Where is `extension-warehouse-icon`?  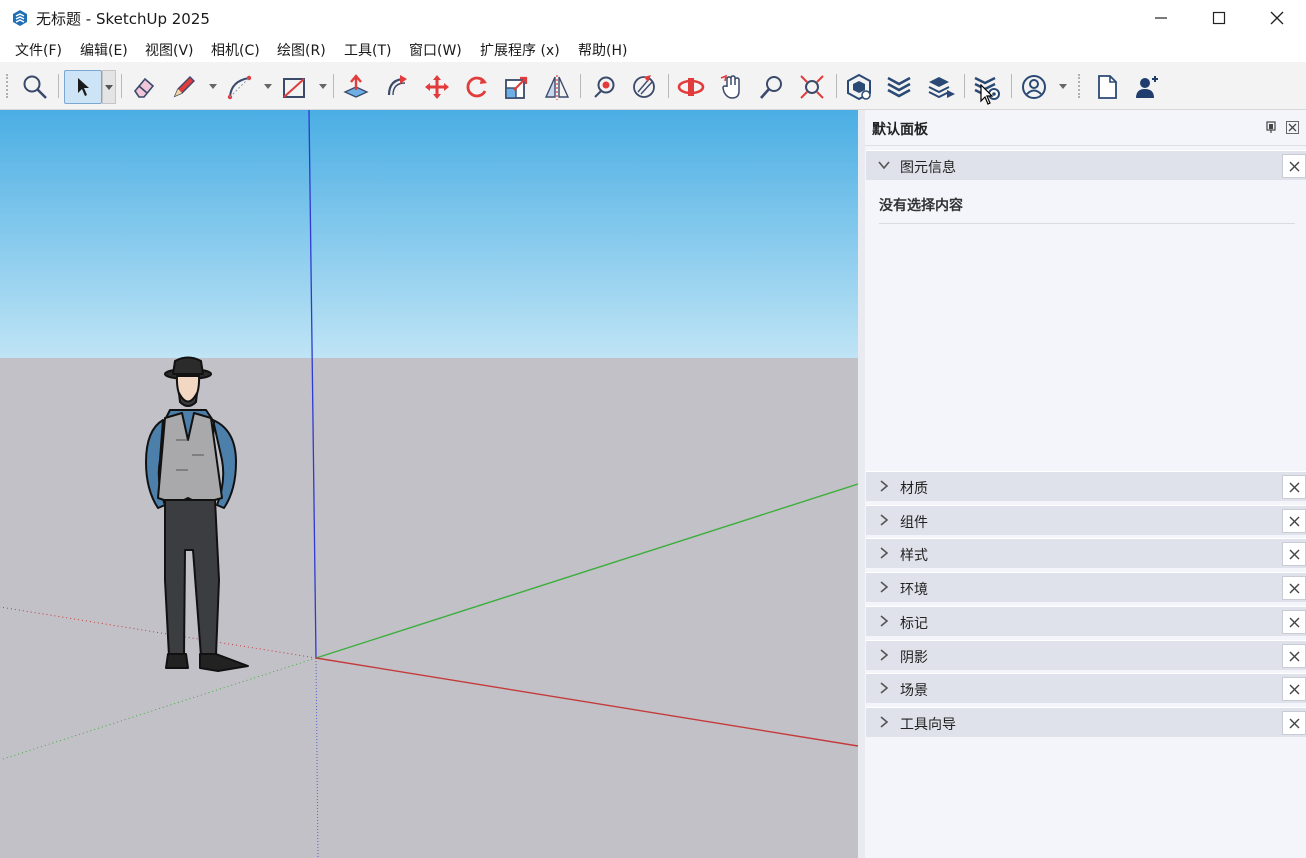
extension-warehouse-icon is located at coordinates (899, 87).